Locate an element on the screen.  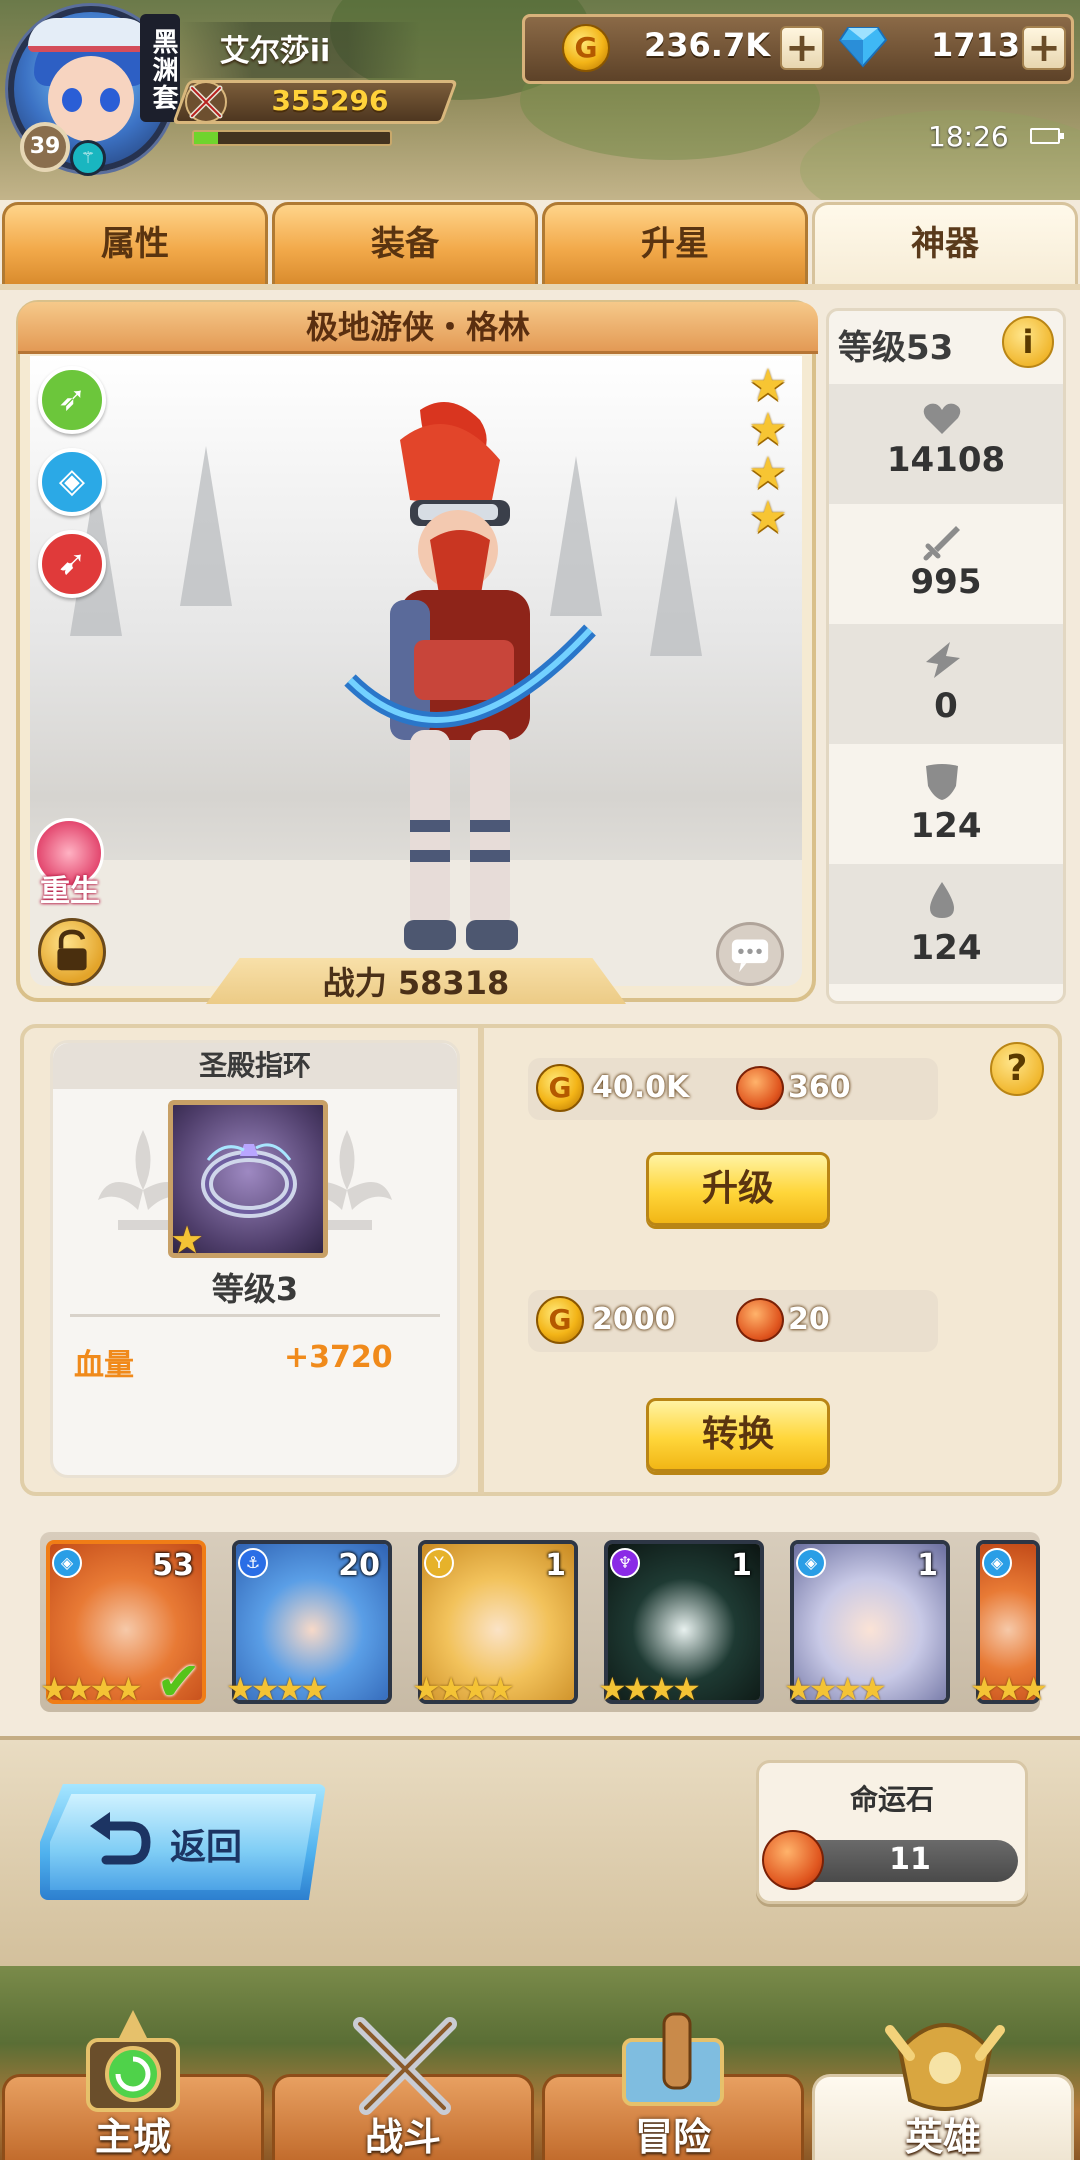
upgrade-gold-cost: 40.0K is located at coordinates (641, 1087).